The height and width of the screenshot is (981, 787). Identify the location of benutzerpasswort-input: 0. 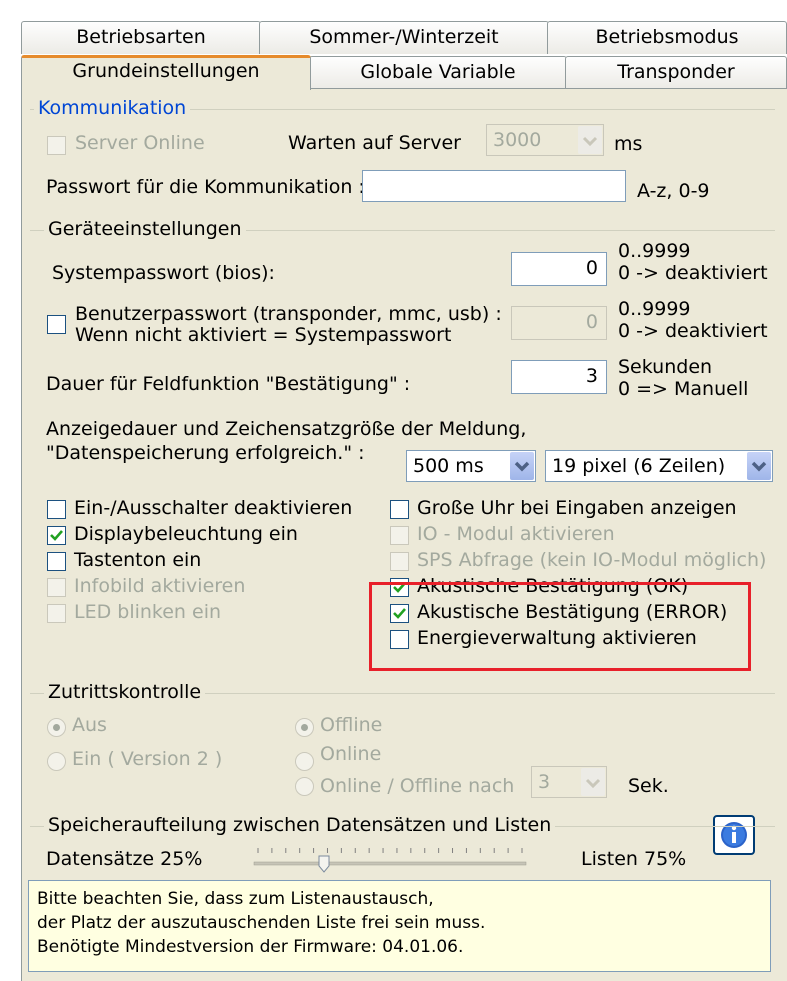
(559, 323).